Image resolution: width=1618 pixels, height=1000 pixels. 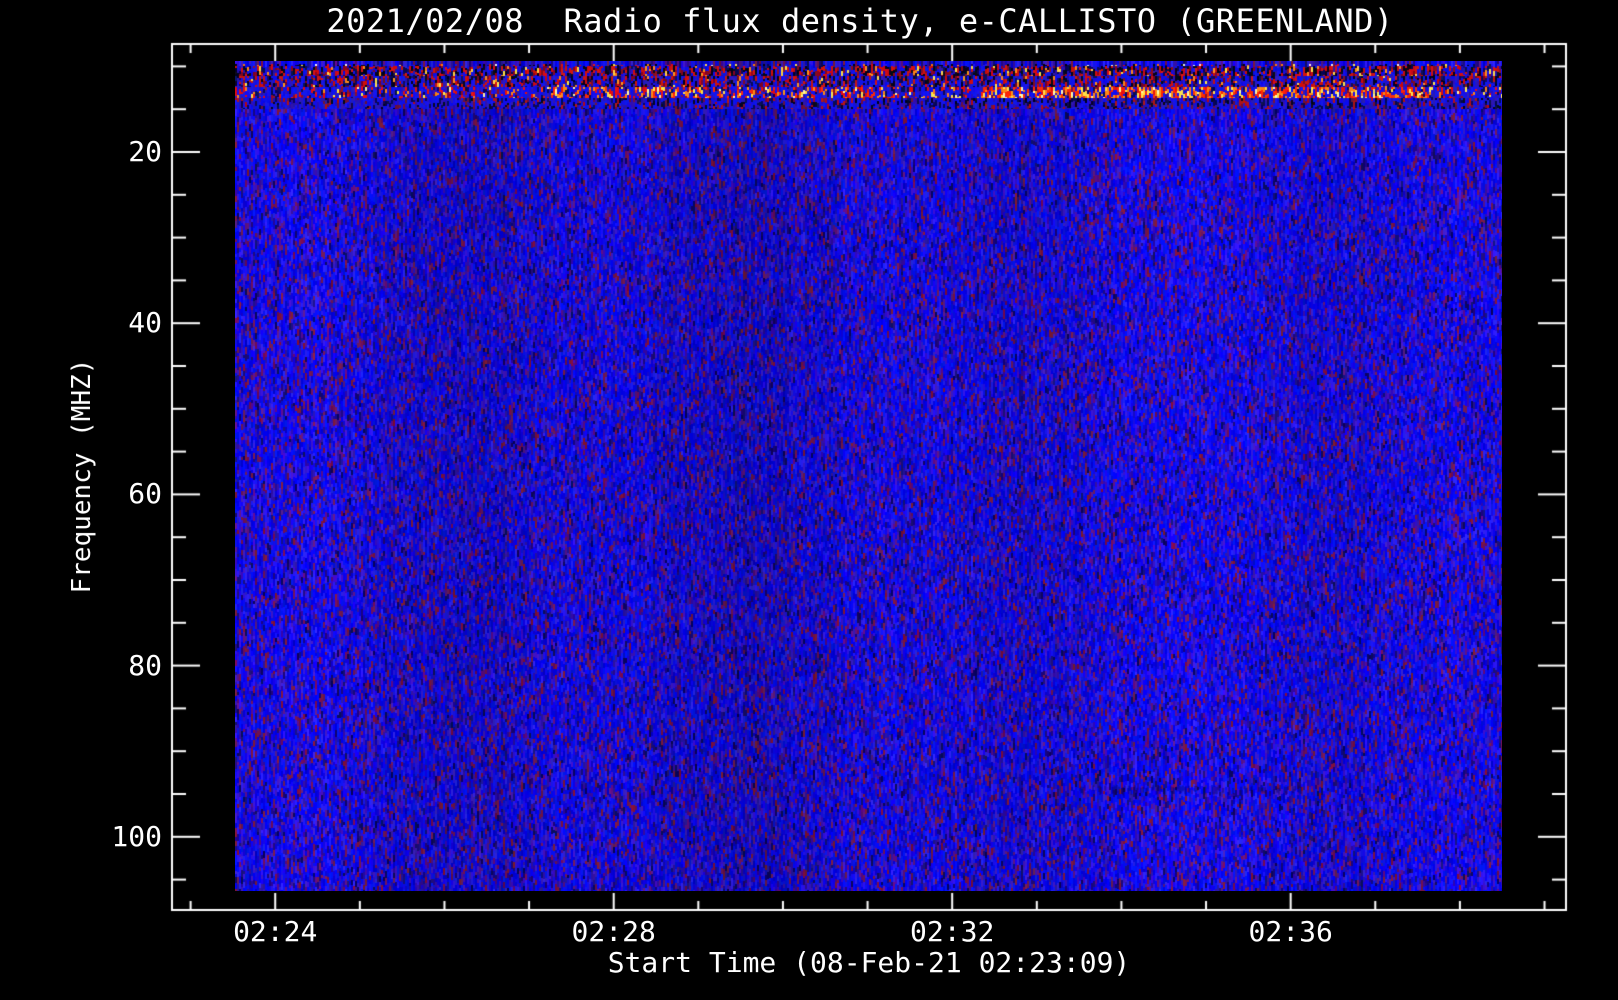 What do you see at coordinates (952, 931) in the screenshot?
I see `x-tick-label: 02:32` at bounding box center [952, 931].